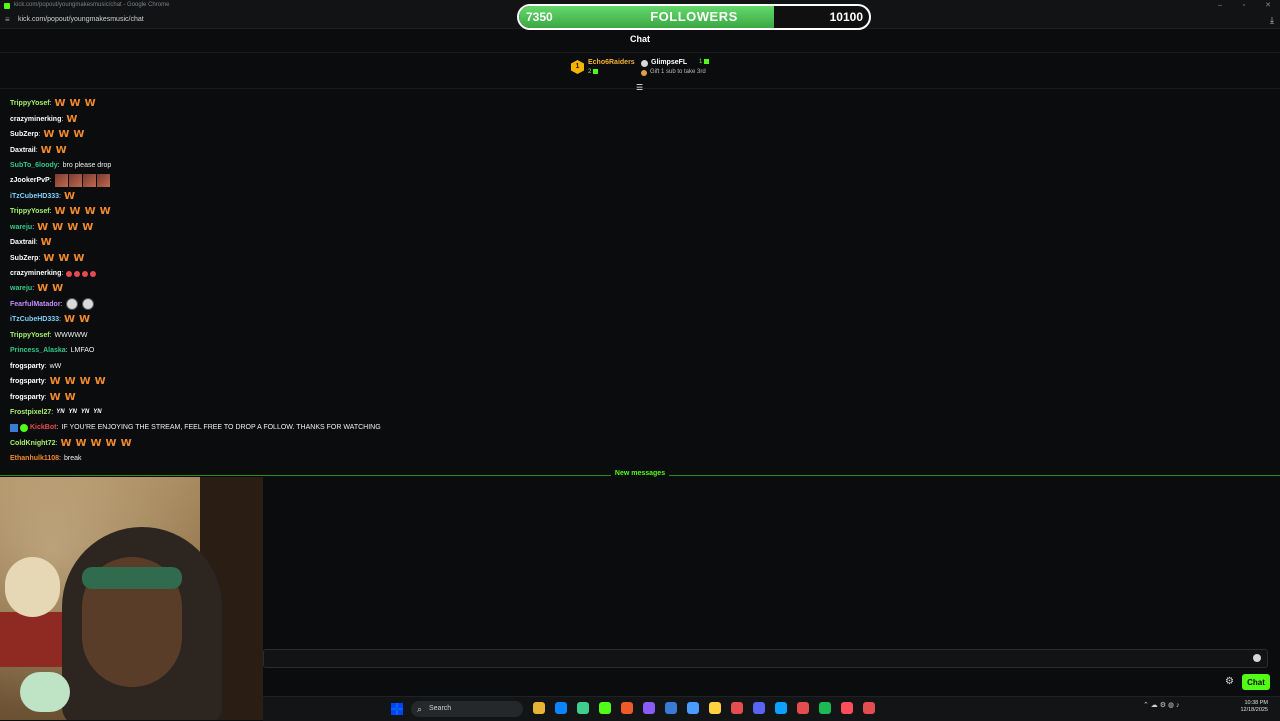  Describe the element at coordinates (360, 149) in the screenshot. I see `chat-message: Daxtrail: W W` at that location.